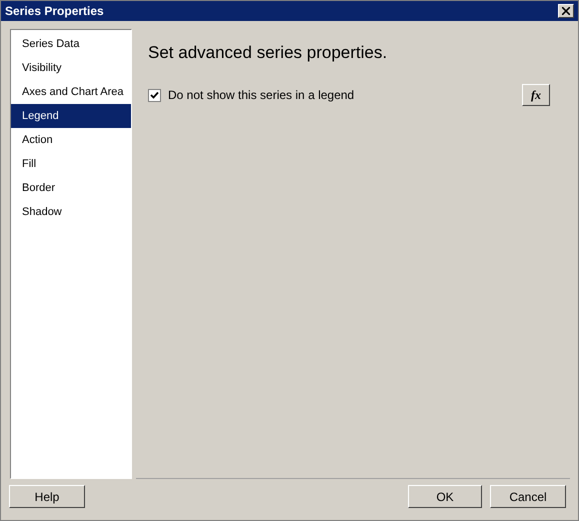  I want to click on panel-heading: Set advanced series properties., so click(268, 53).